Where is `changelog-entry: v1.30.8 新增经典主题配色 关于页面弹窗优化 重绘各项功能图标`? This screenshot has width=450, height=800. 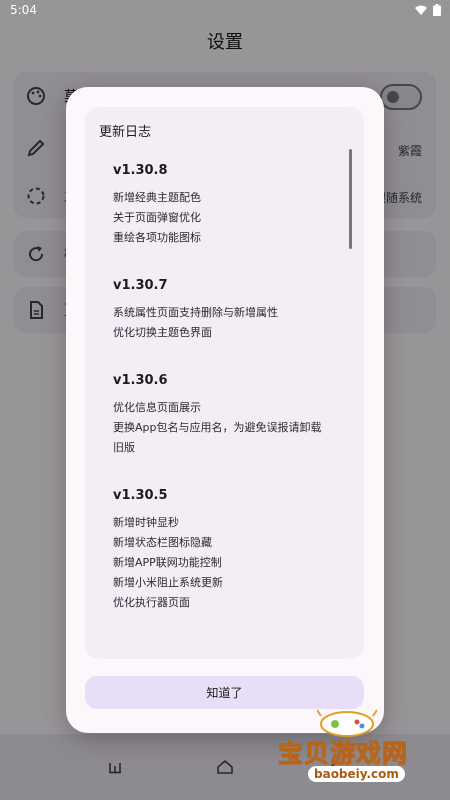 changelog-entry: v1.30.8 新增经典主题配色 关于页面弹窗优化 重绘各项功能图标 is located at coordinates (218, 205).